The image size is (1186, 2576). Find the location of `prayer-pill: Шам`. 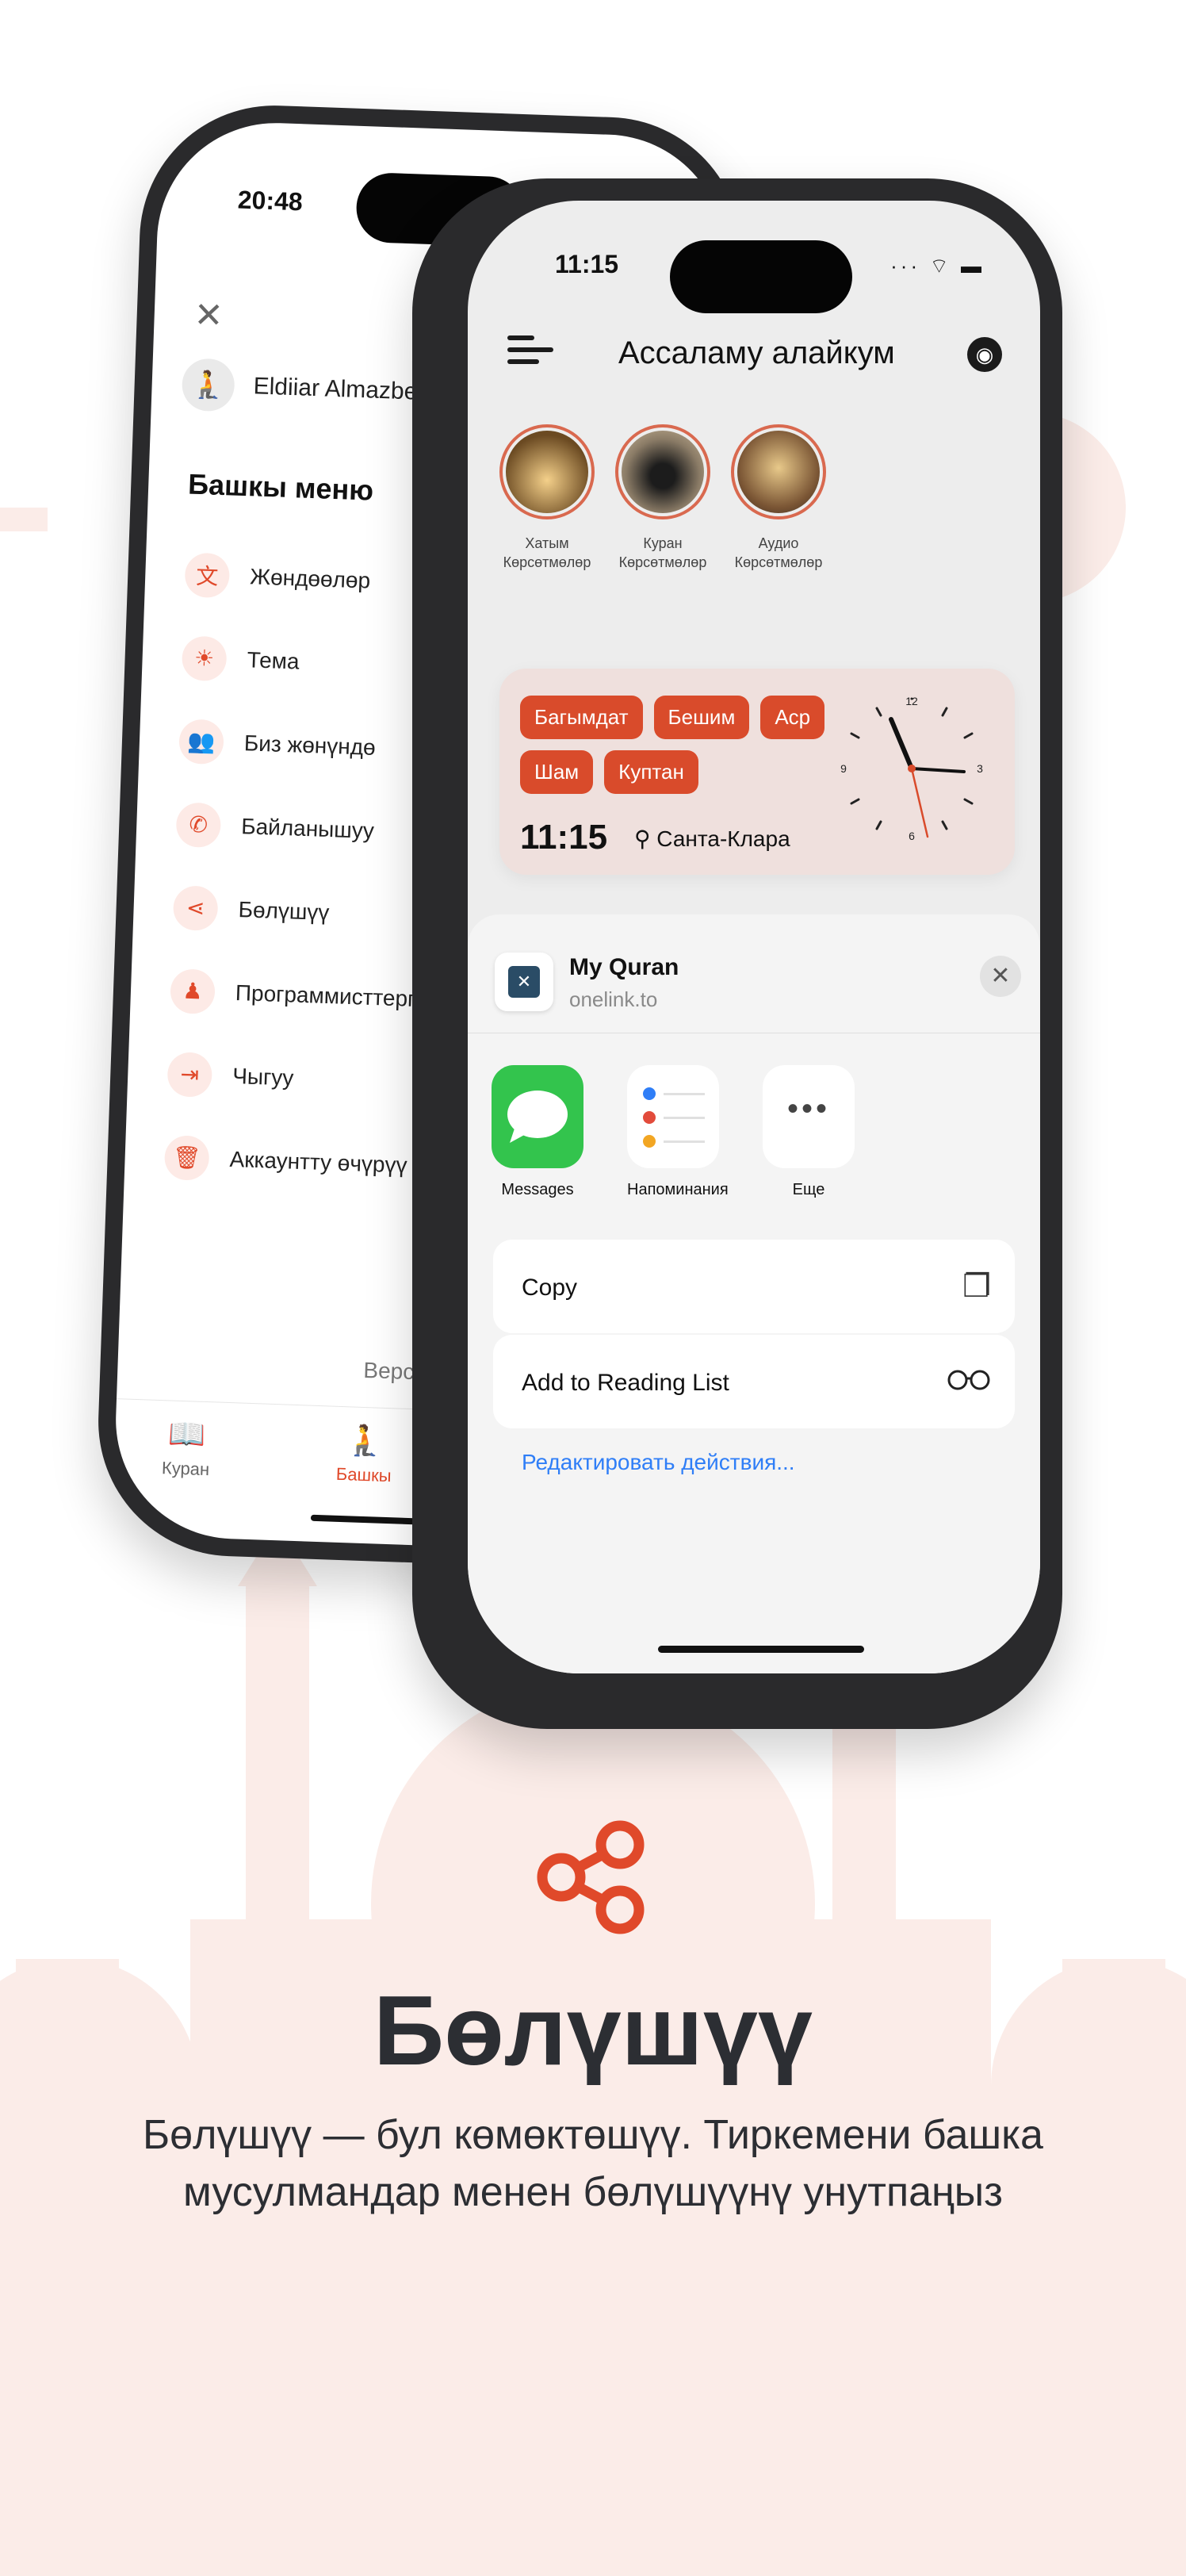

prayer-pill: Шам is located at coordinates (557, 772).